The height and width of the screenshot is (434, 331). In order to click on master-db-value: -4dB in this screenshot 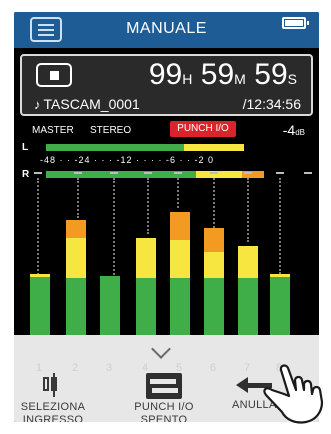, I will do `click(294, 130)`.